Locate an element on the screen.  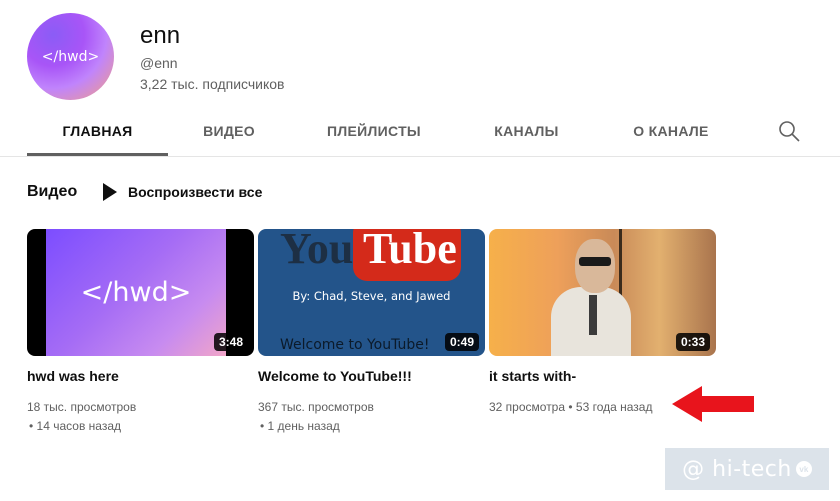
avatar-text: </hwd> is located at coordinates (70, 56).